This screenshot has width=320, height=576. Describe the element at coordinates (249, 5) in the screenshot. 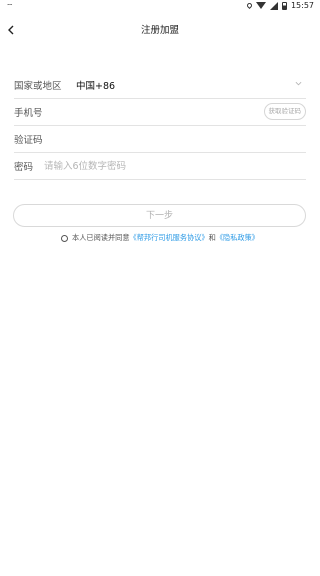

I see `location-icon` at that location.